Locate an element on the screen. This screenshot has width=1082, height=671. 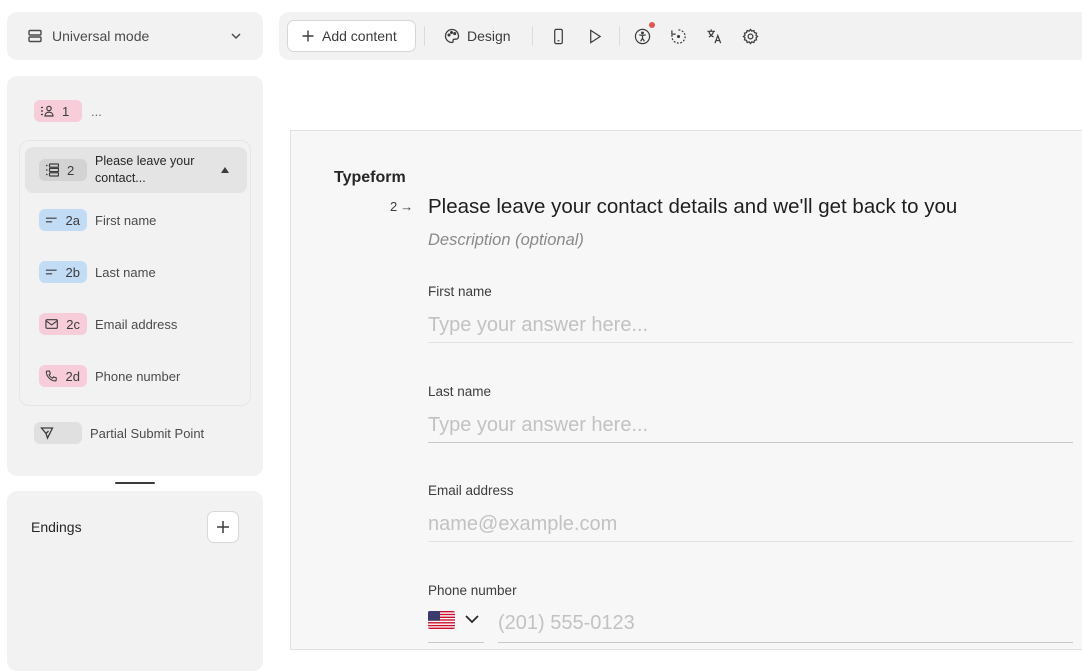
add-content-button: Add content is located at coordinates (351, 36).